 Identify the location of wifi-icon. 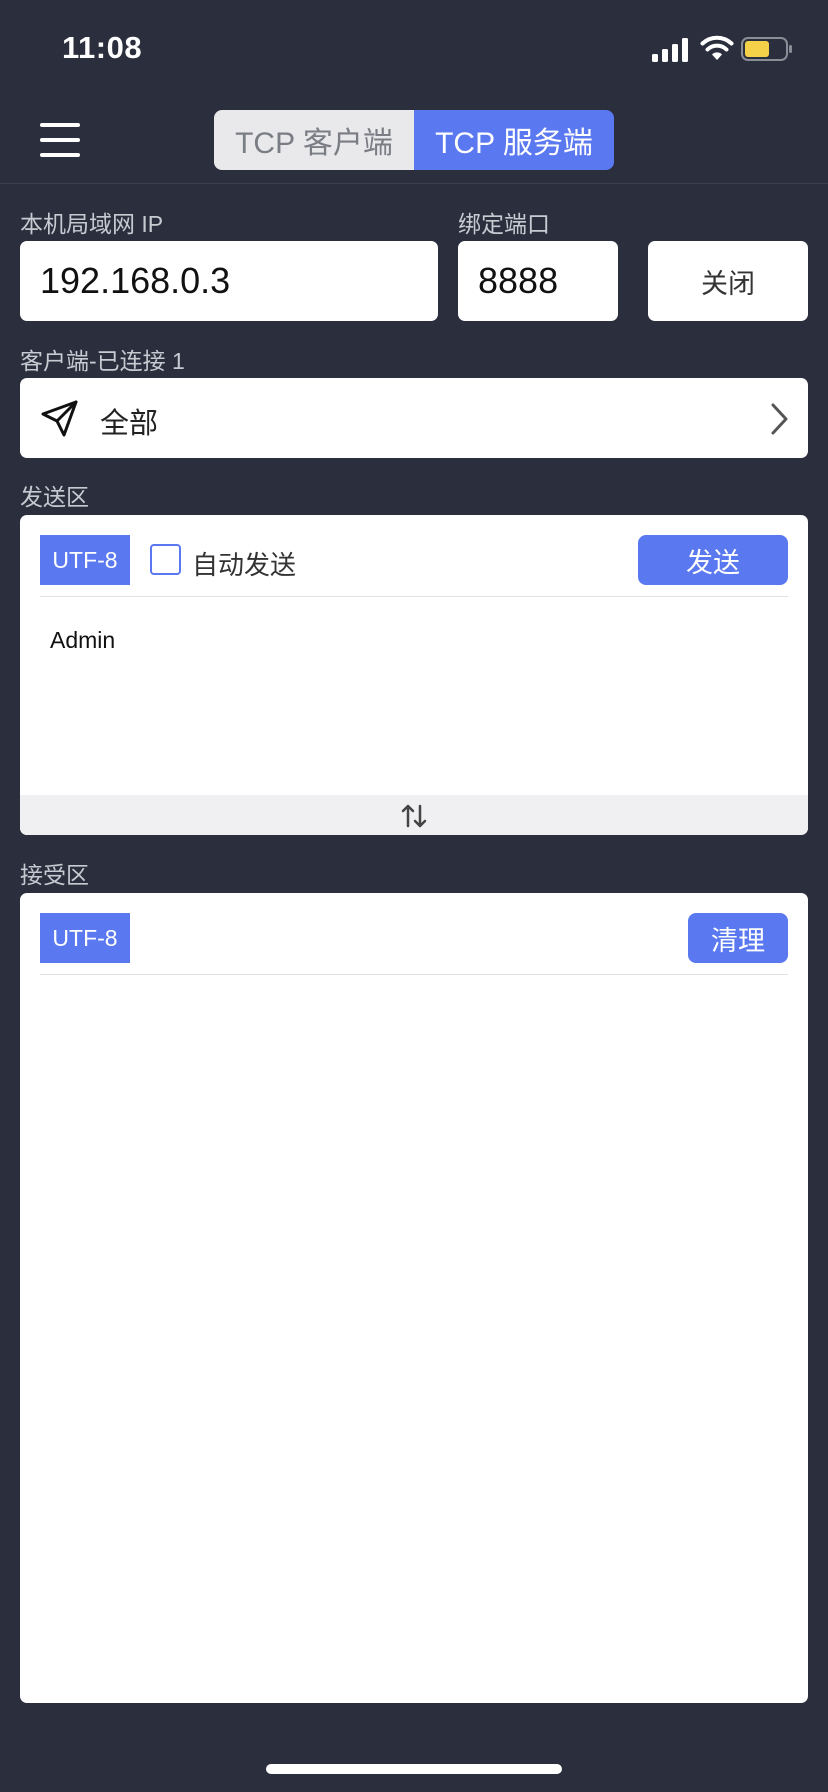
(717, 47).